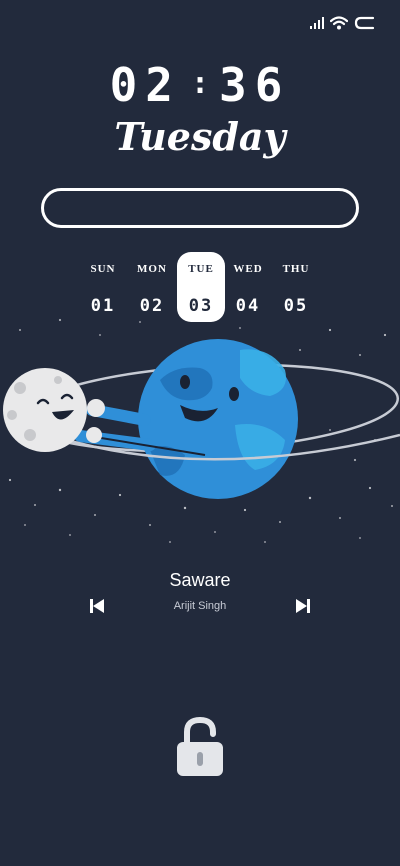  I want to click on skip-previous-icon, so click(97, 606).